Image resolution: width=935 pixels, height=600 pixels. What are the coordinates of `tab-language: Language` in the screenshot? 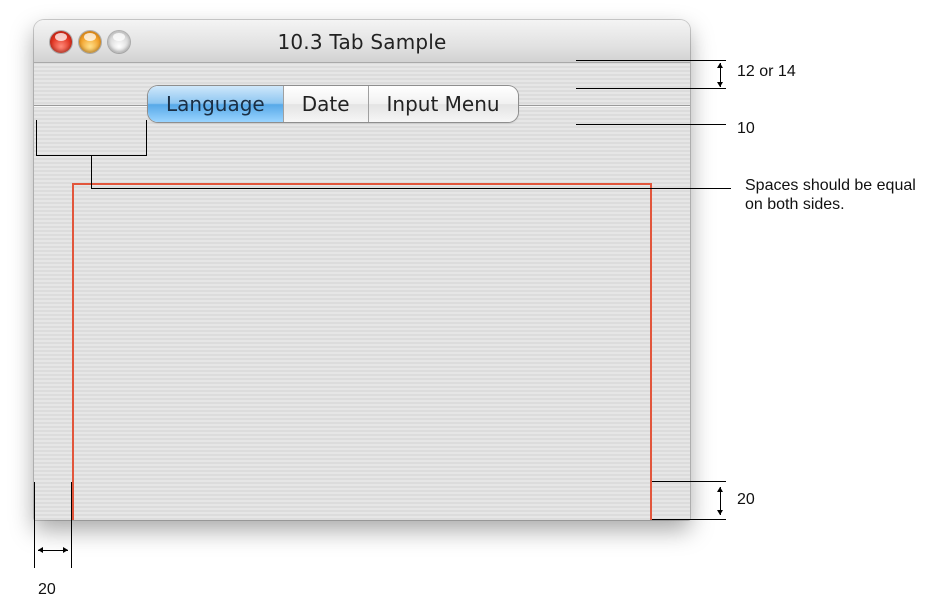 It's located at (216, 104).